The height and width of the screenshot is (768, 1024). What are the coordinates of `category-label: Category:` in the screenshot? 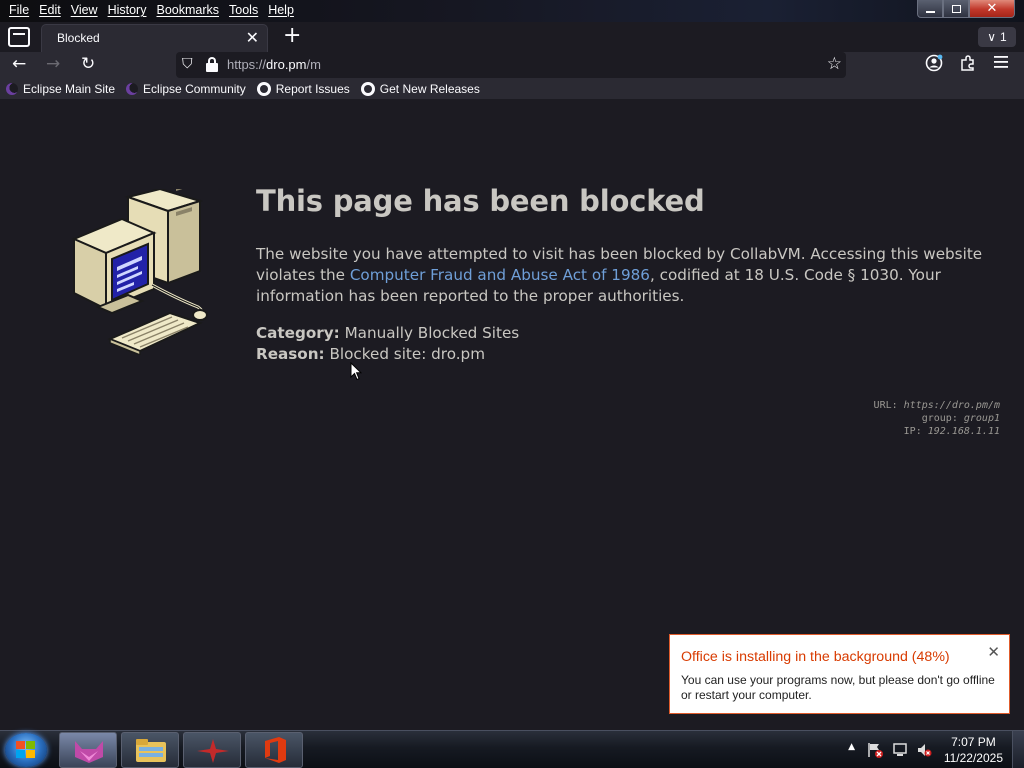 It's located at (298, 333).